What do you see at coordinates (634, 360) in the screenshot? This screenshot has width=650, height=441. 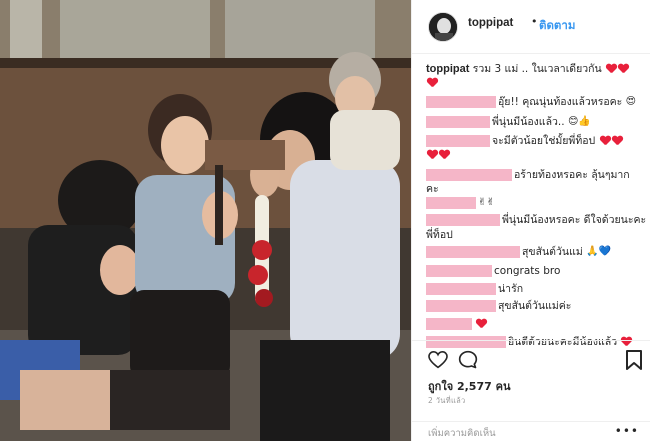 I see `bookmark-icon` at bounding box center [634, 360].